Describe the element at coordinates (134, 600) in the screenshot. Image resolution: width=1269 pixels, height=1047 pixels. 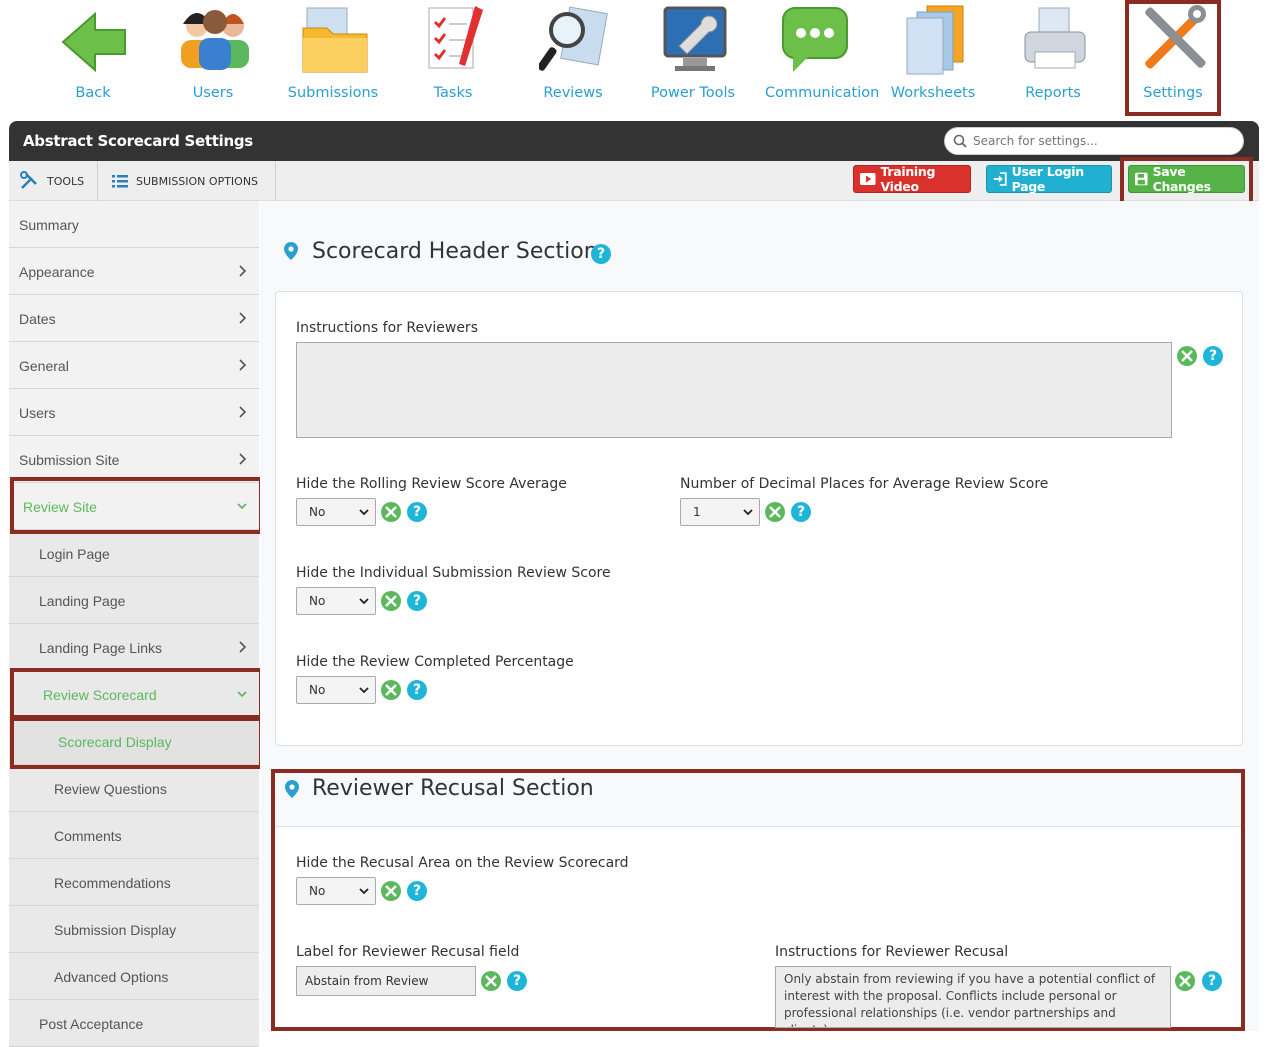
I see `sidebar-item-landing-page: Landing Page` at that location.